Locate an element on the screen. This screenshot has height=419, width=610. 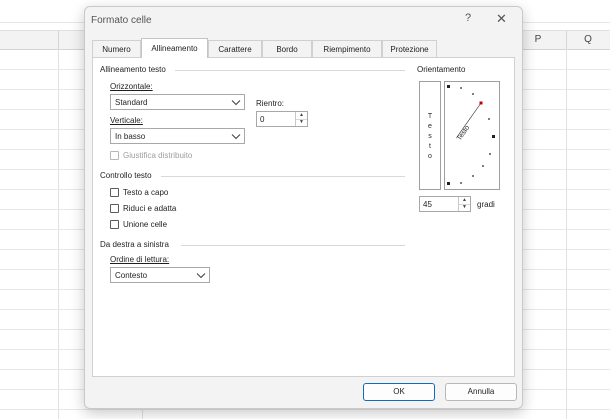
degrees-spin-buttons: ▲ ▼ is located at coordinates (464, 204).